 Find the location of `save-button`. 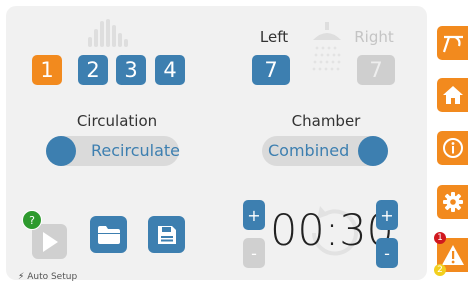

save-button is located at coordinates (166, 234).